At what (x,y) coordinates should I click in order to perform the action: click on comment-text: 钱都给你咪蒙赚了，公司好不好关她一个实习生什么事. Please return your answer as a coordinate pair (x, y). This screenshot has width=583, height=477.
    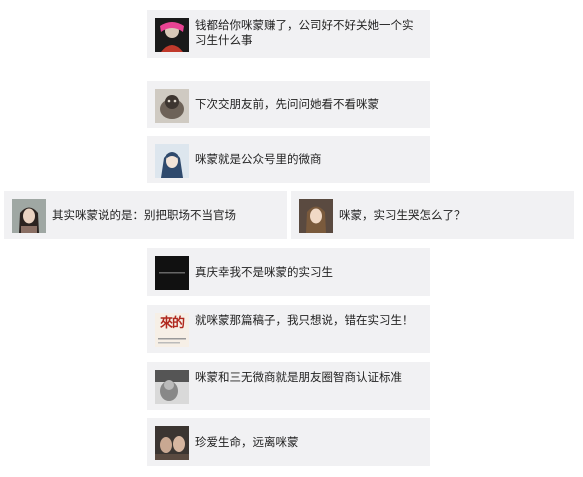
    Looking at the image, I should click on (304, 32).